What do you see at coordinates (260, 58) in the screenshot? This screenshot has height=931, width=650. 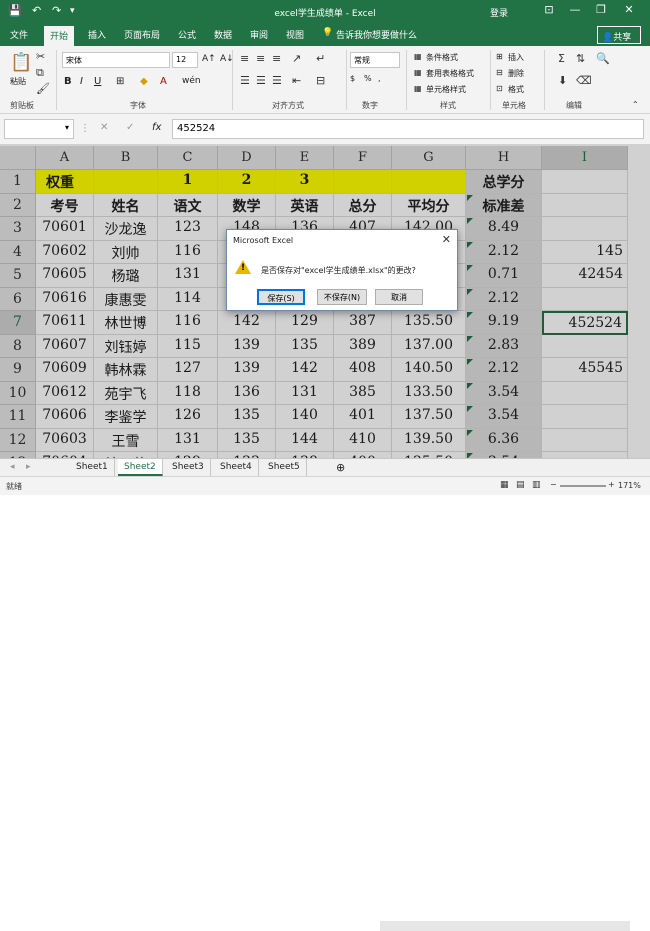 I see `align-middle-icon: ≡` at bounding box center [260, 58].